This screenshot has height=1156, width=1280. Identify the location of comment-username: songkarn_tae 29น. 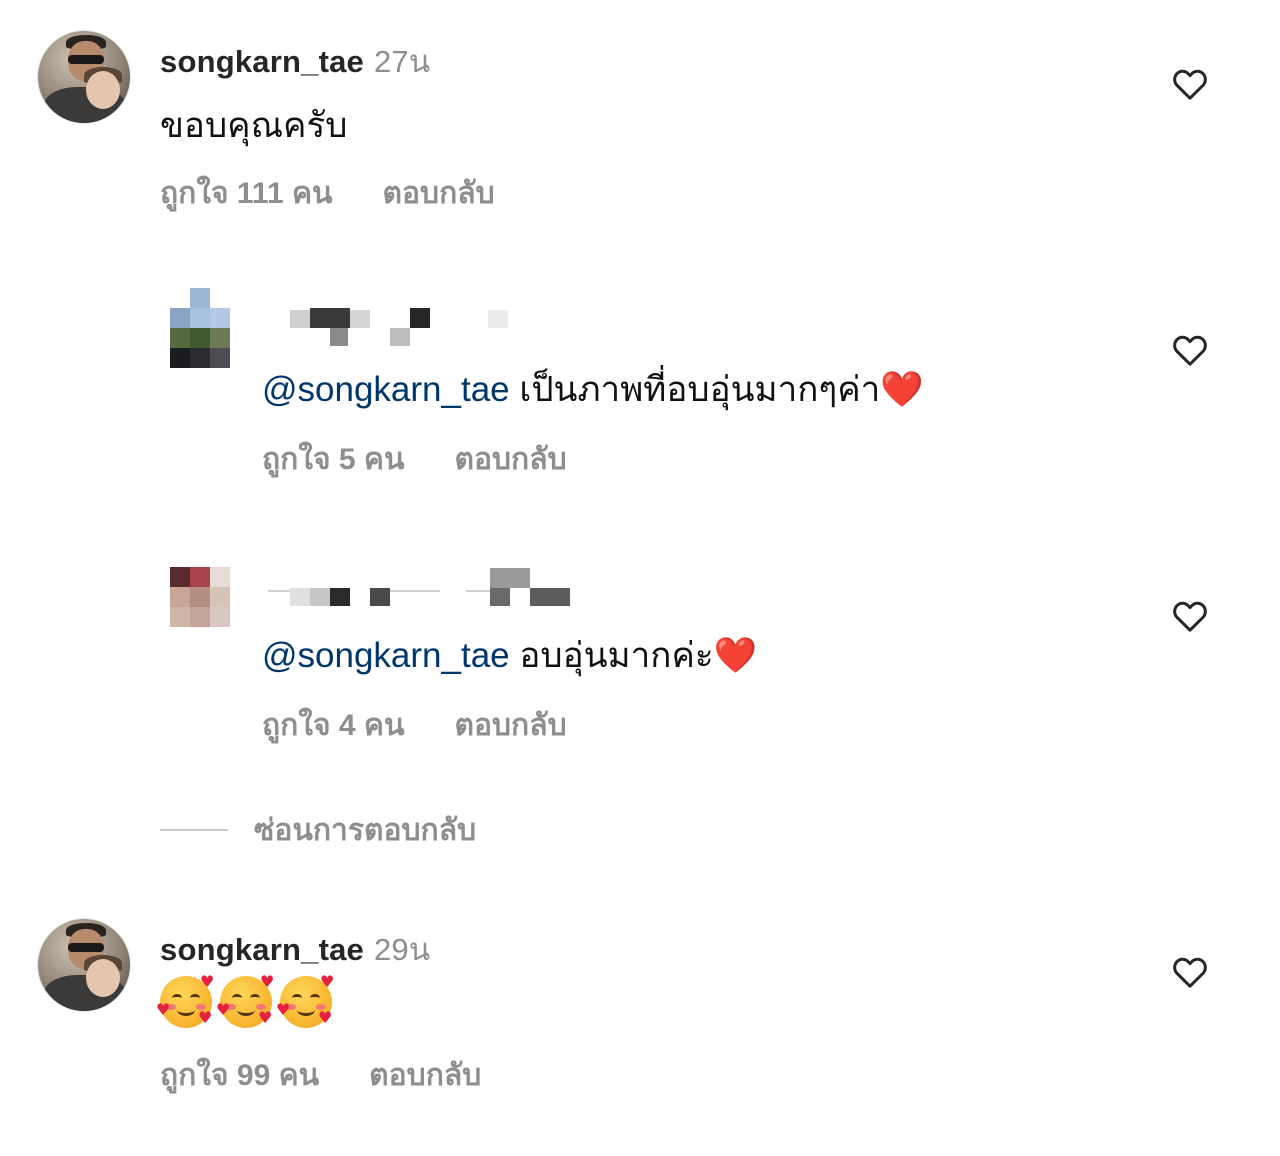
(295, 949).